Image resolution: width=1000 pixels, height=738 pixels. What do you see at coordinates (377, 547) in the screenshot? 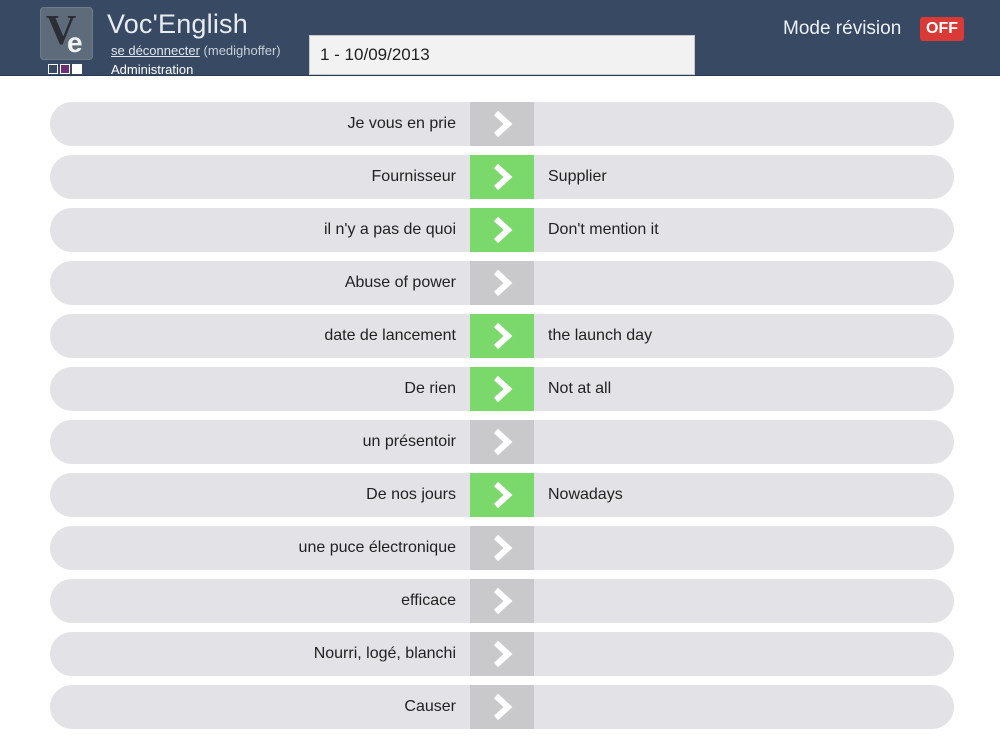
I see `french-term: une puce électronique` at bounding box center [377, 547].